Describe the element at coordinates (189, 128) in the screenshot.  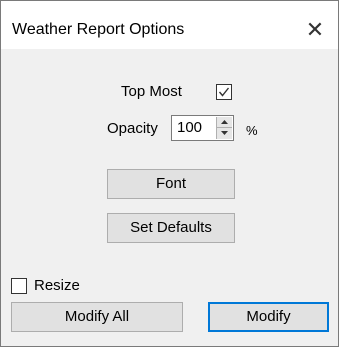
I see `opacity-value: 100` at that location.